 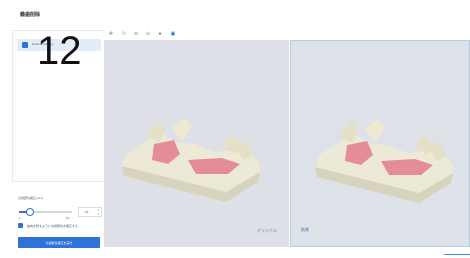 What do you see at coordinates (68, 218) in the screenshot?
I see `slider-max-label: 50` at bounding box center [68, 218].